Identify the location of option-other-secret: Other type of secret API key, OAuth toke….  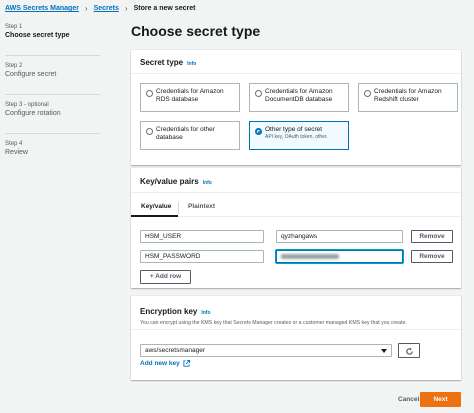
(299, 135).